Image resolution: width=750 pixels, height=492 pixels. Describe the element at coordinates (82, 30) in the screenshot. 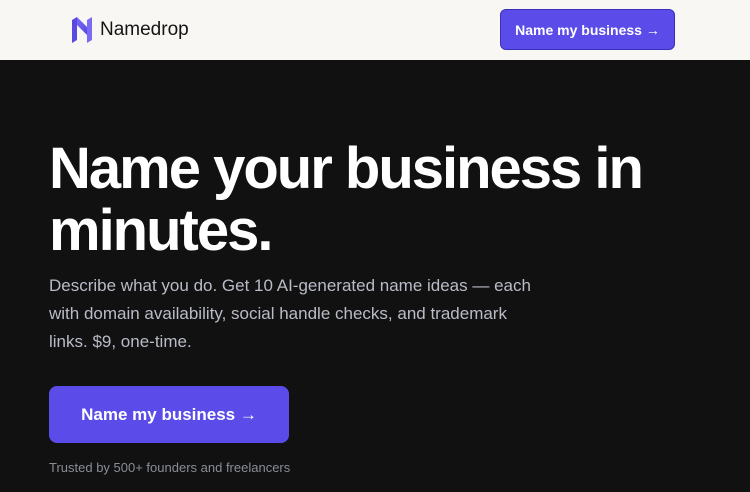

I see `n-logo-icon` at that location.